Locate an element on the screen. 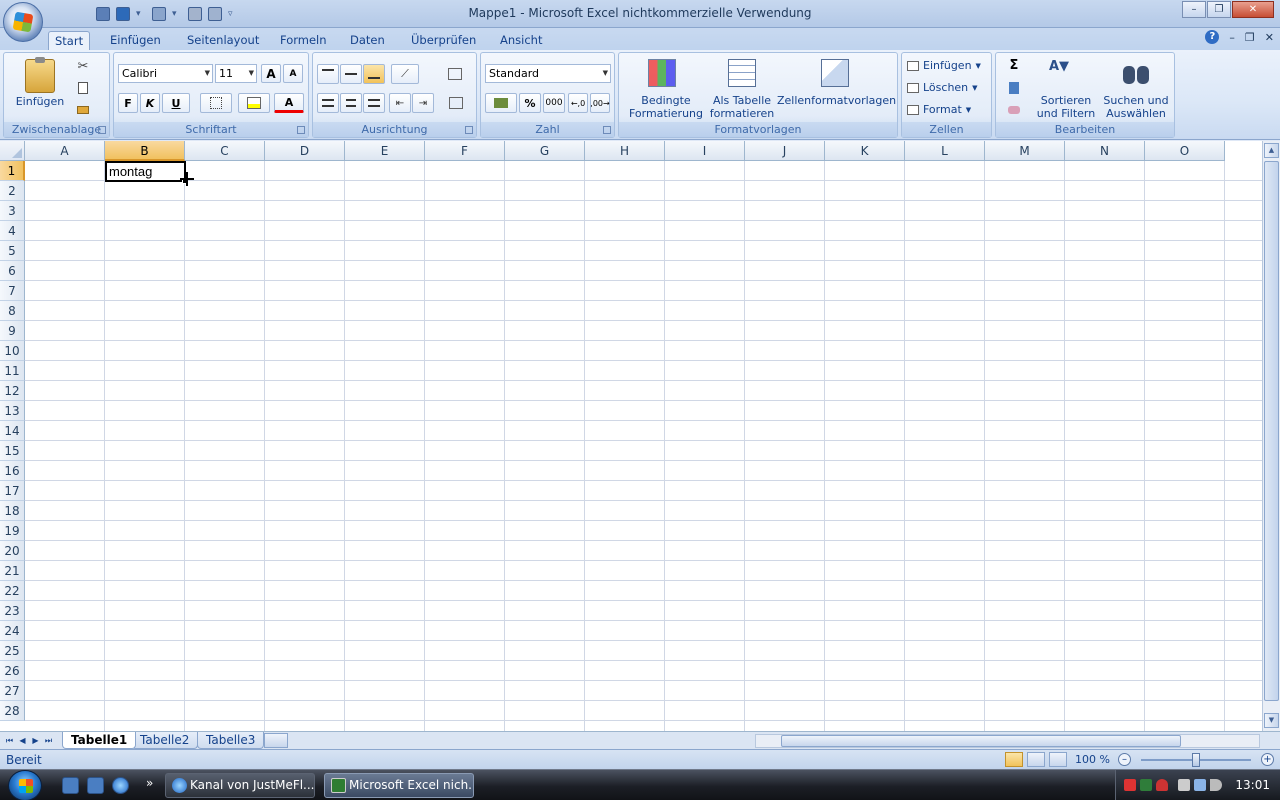  row-header-26: 26 is located at coordinates (12, 671).